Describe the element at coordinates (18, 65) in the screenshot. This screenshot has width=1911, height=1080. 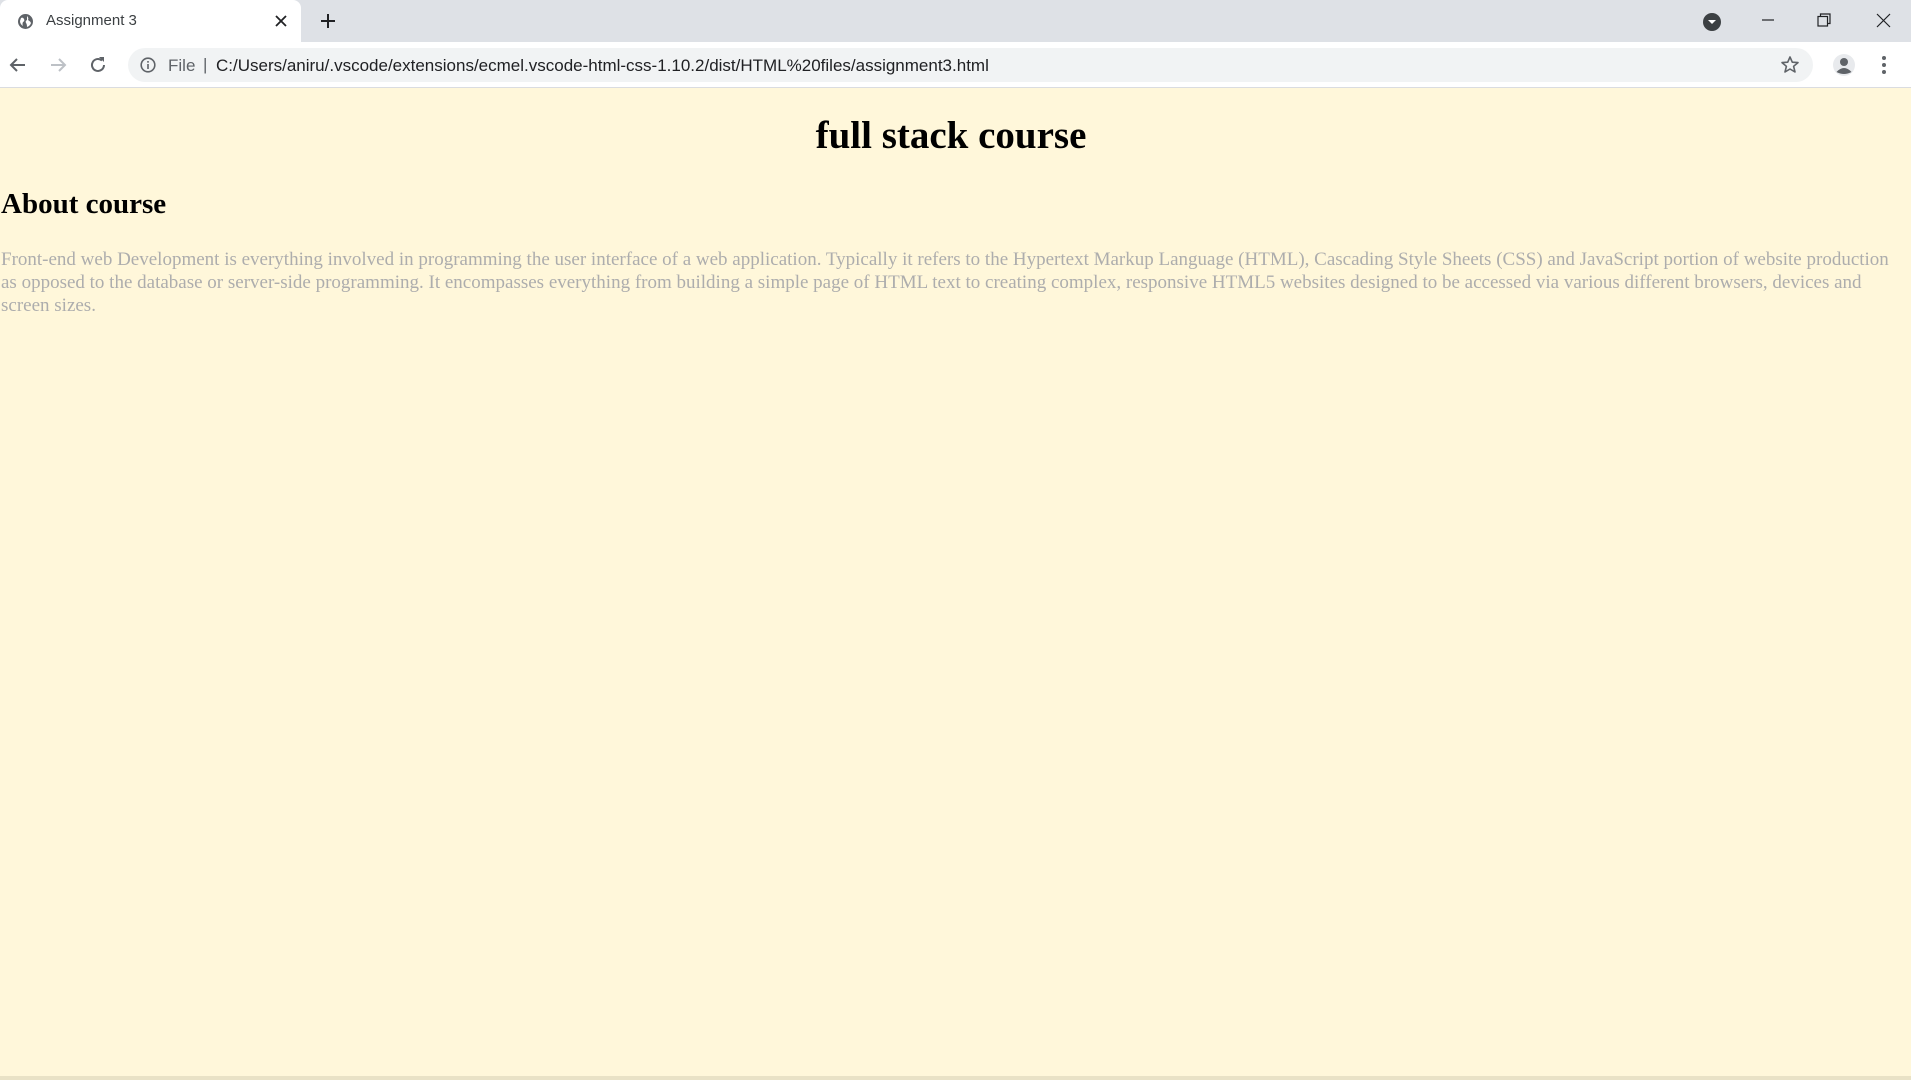
I see `arrow-left-icon` at that location.